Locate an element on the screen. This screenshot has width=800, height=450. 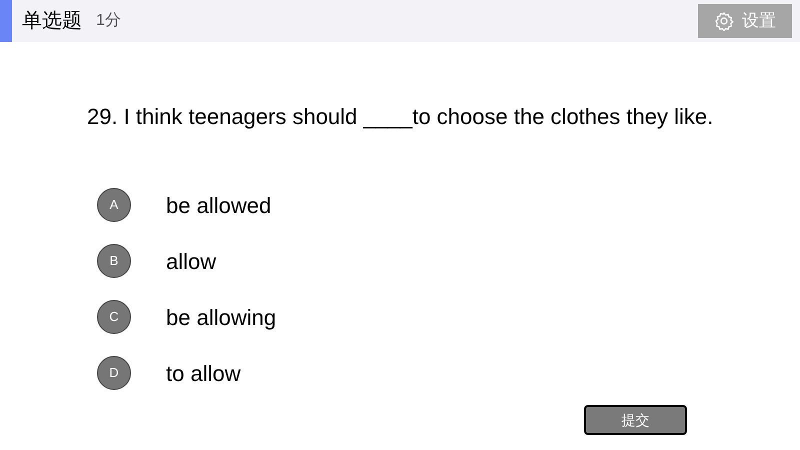
option-text: to allow is located at coordinates (203, 374).